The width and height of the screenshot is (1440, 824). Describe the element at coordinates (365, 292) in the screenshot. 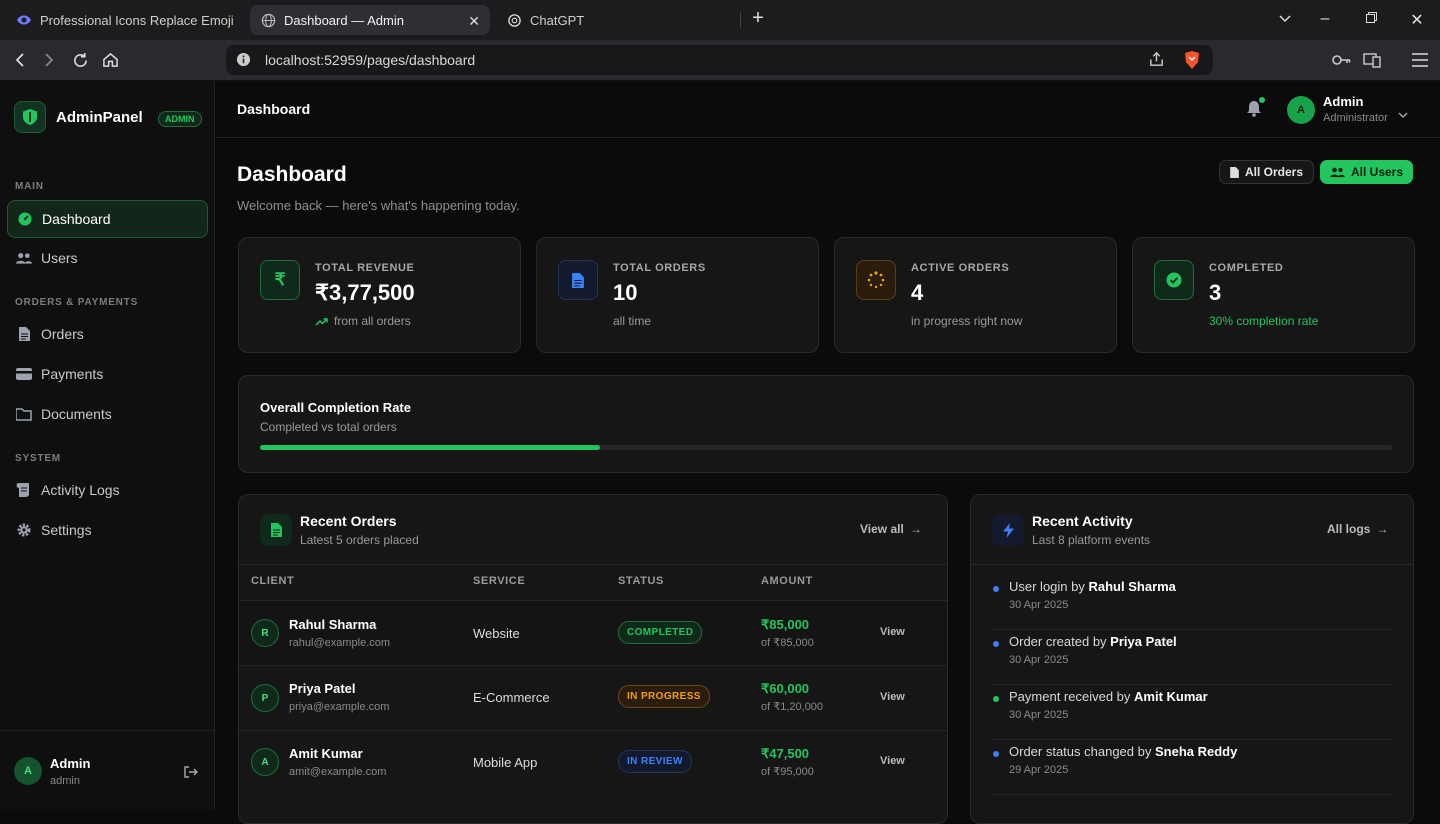

I see `stat-value: ₹3,77,500` at that location.